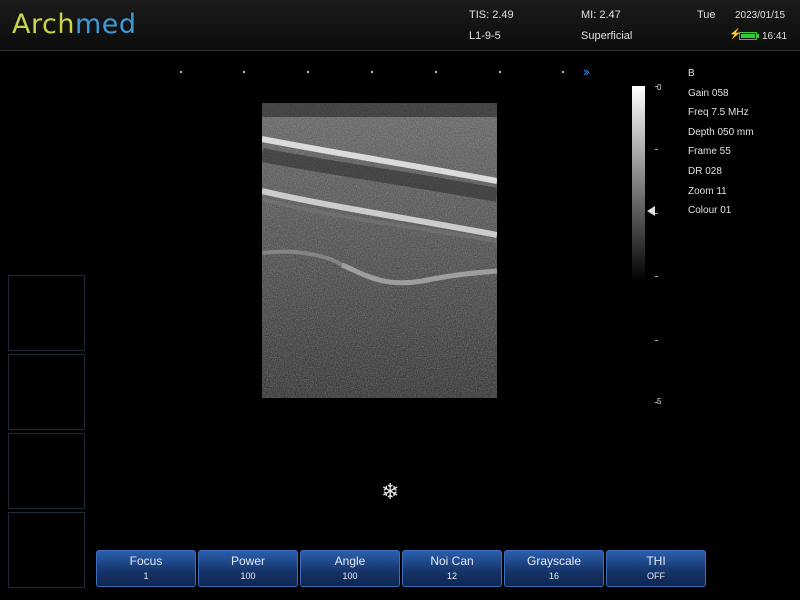 The width and height of the screenshot is (800, 600). I want to click on softkey-label: THI, so click(656, 561).